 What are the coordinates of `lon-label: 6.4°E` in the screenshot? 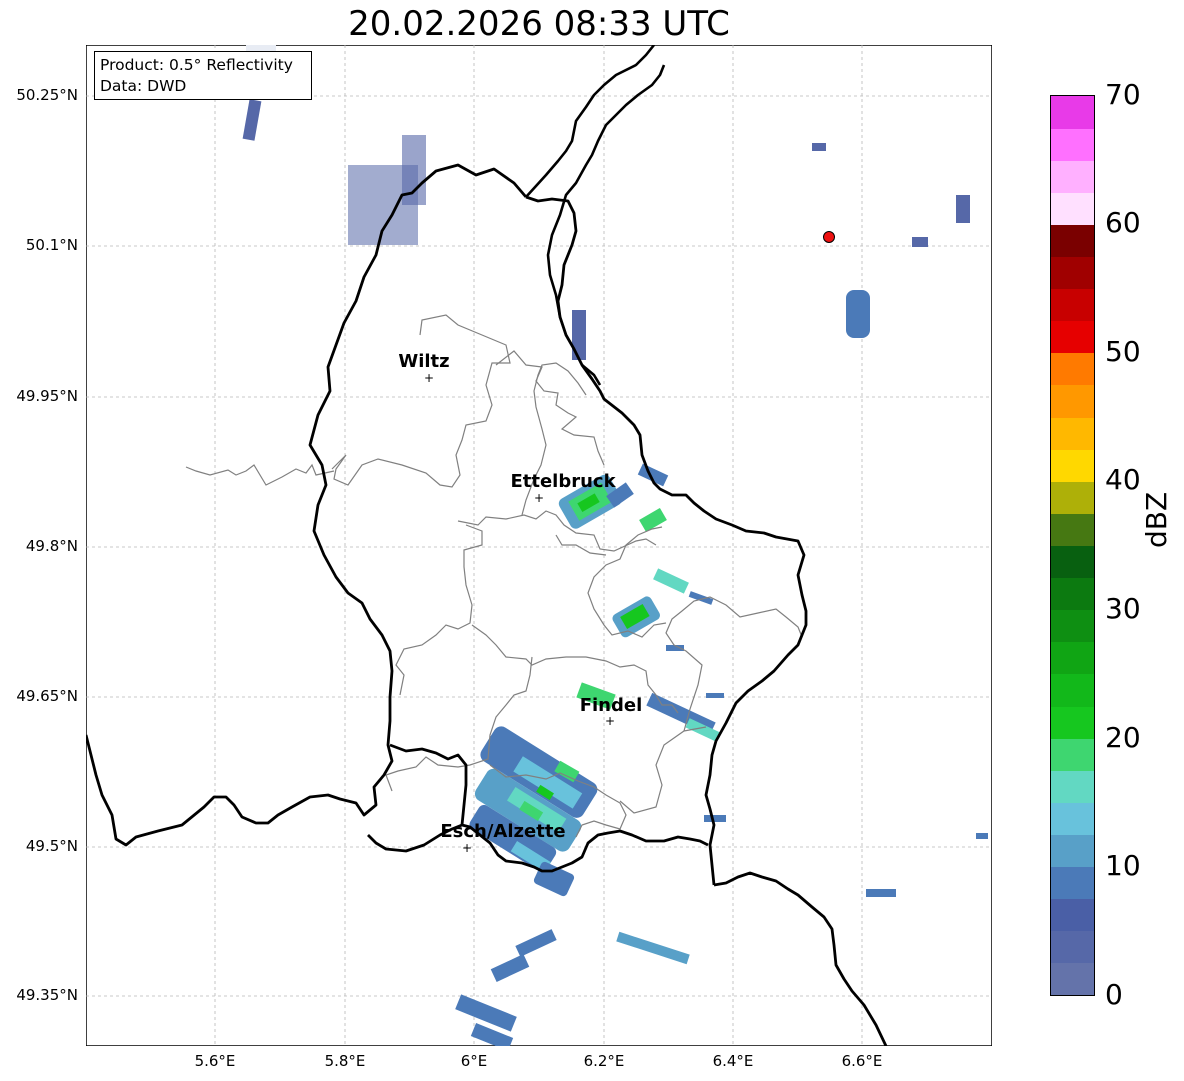 It's located at (733, 1061).